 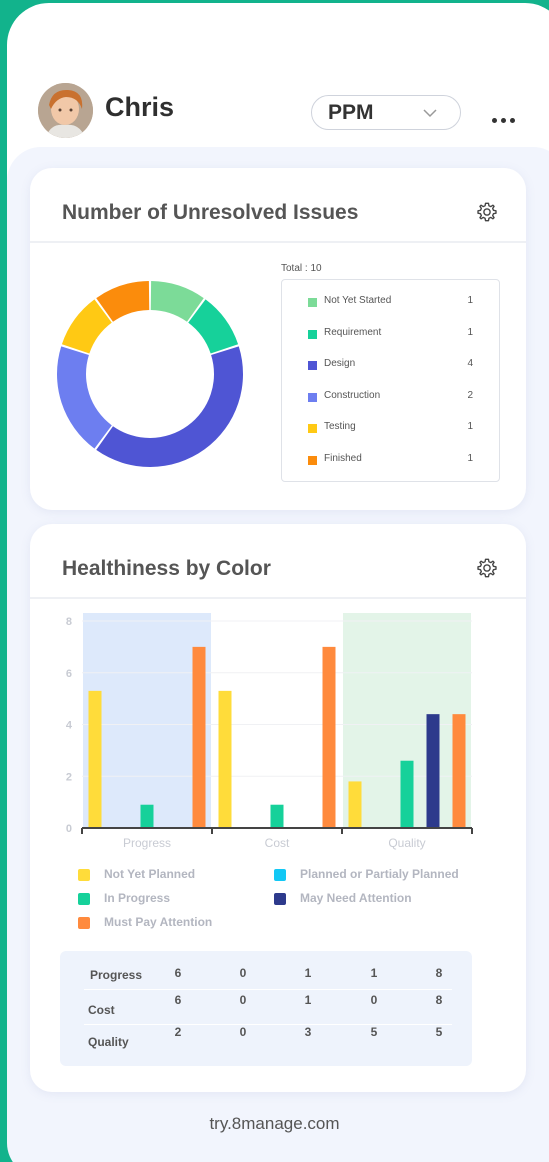 I want to click on y-tick-label: 6, so click(x=69, y=674).